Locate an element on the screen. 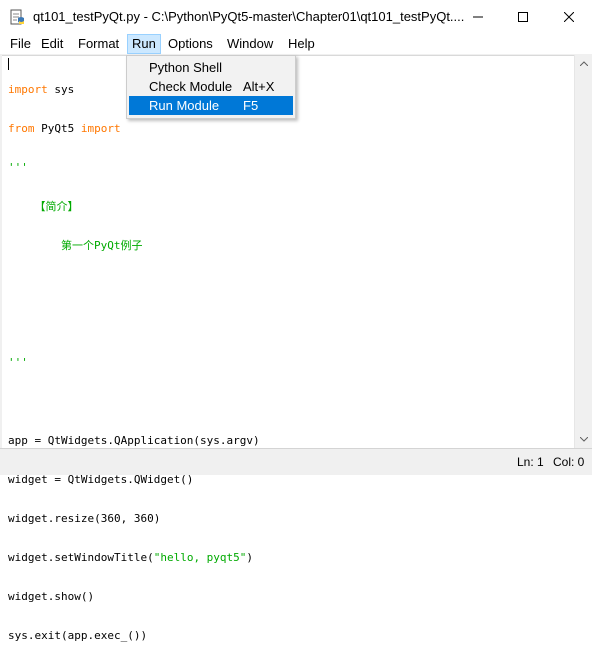  vertical-scrollbar is located at coordinates (583, 251).